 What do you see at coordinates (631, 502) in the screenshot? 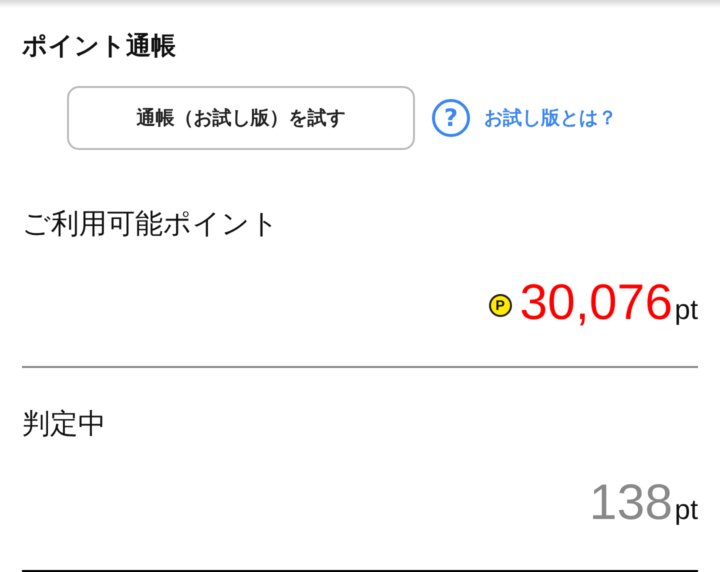
I see `point-value: 138` at bounding box center [631, 502].